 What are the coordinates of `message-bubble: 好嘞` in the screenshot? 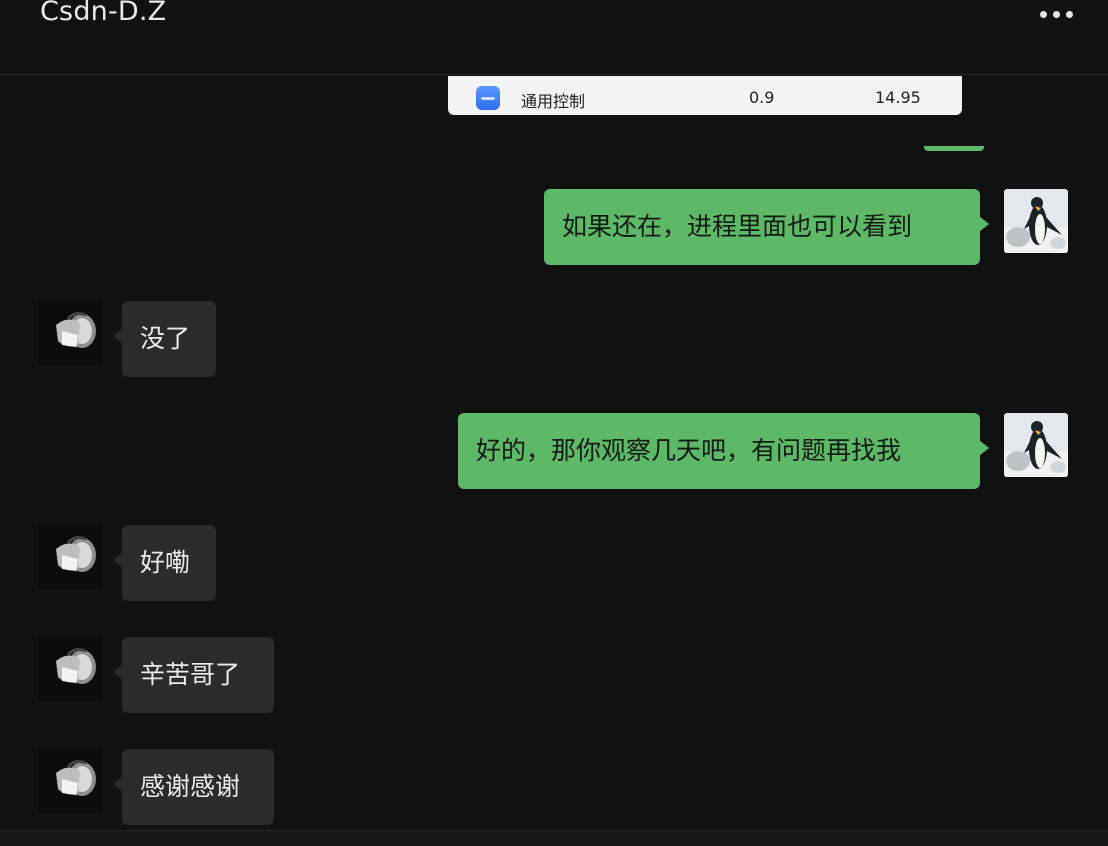 It's located at (164, 563).